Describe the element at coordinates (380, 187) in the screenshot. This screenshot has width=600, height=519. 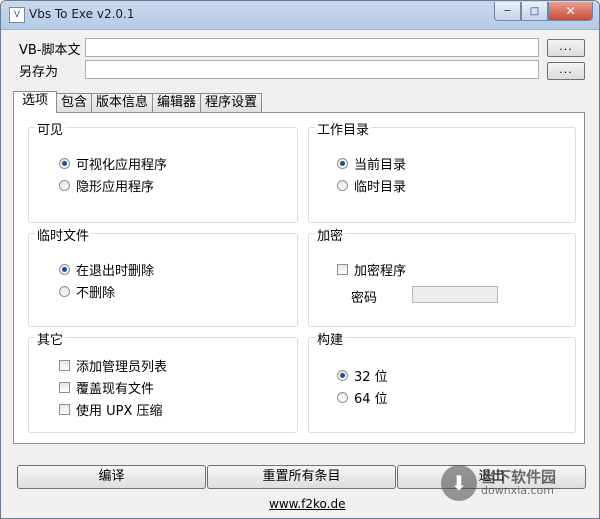
I see `radio-label: 临时目录` at that location.